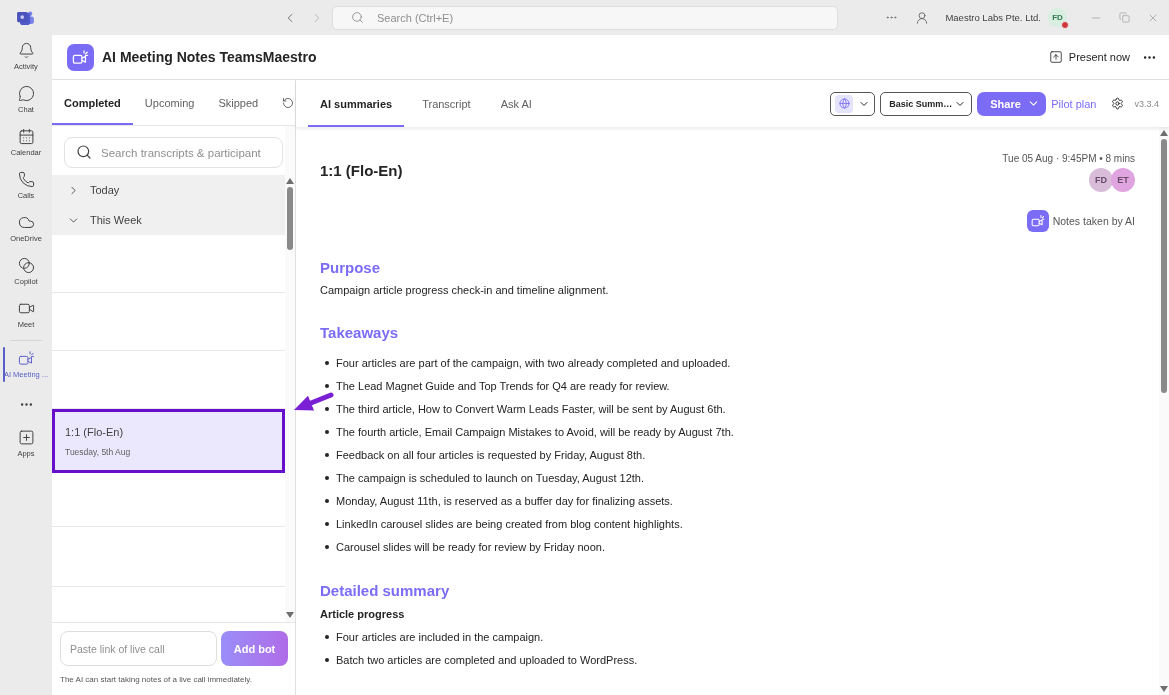  Describe the element at coordinates (288, 102) in the screenshot. I see `refresh-icon` at that location.